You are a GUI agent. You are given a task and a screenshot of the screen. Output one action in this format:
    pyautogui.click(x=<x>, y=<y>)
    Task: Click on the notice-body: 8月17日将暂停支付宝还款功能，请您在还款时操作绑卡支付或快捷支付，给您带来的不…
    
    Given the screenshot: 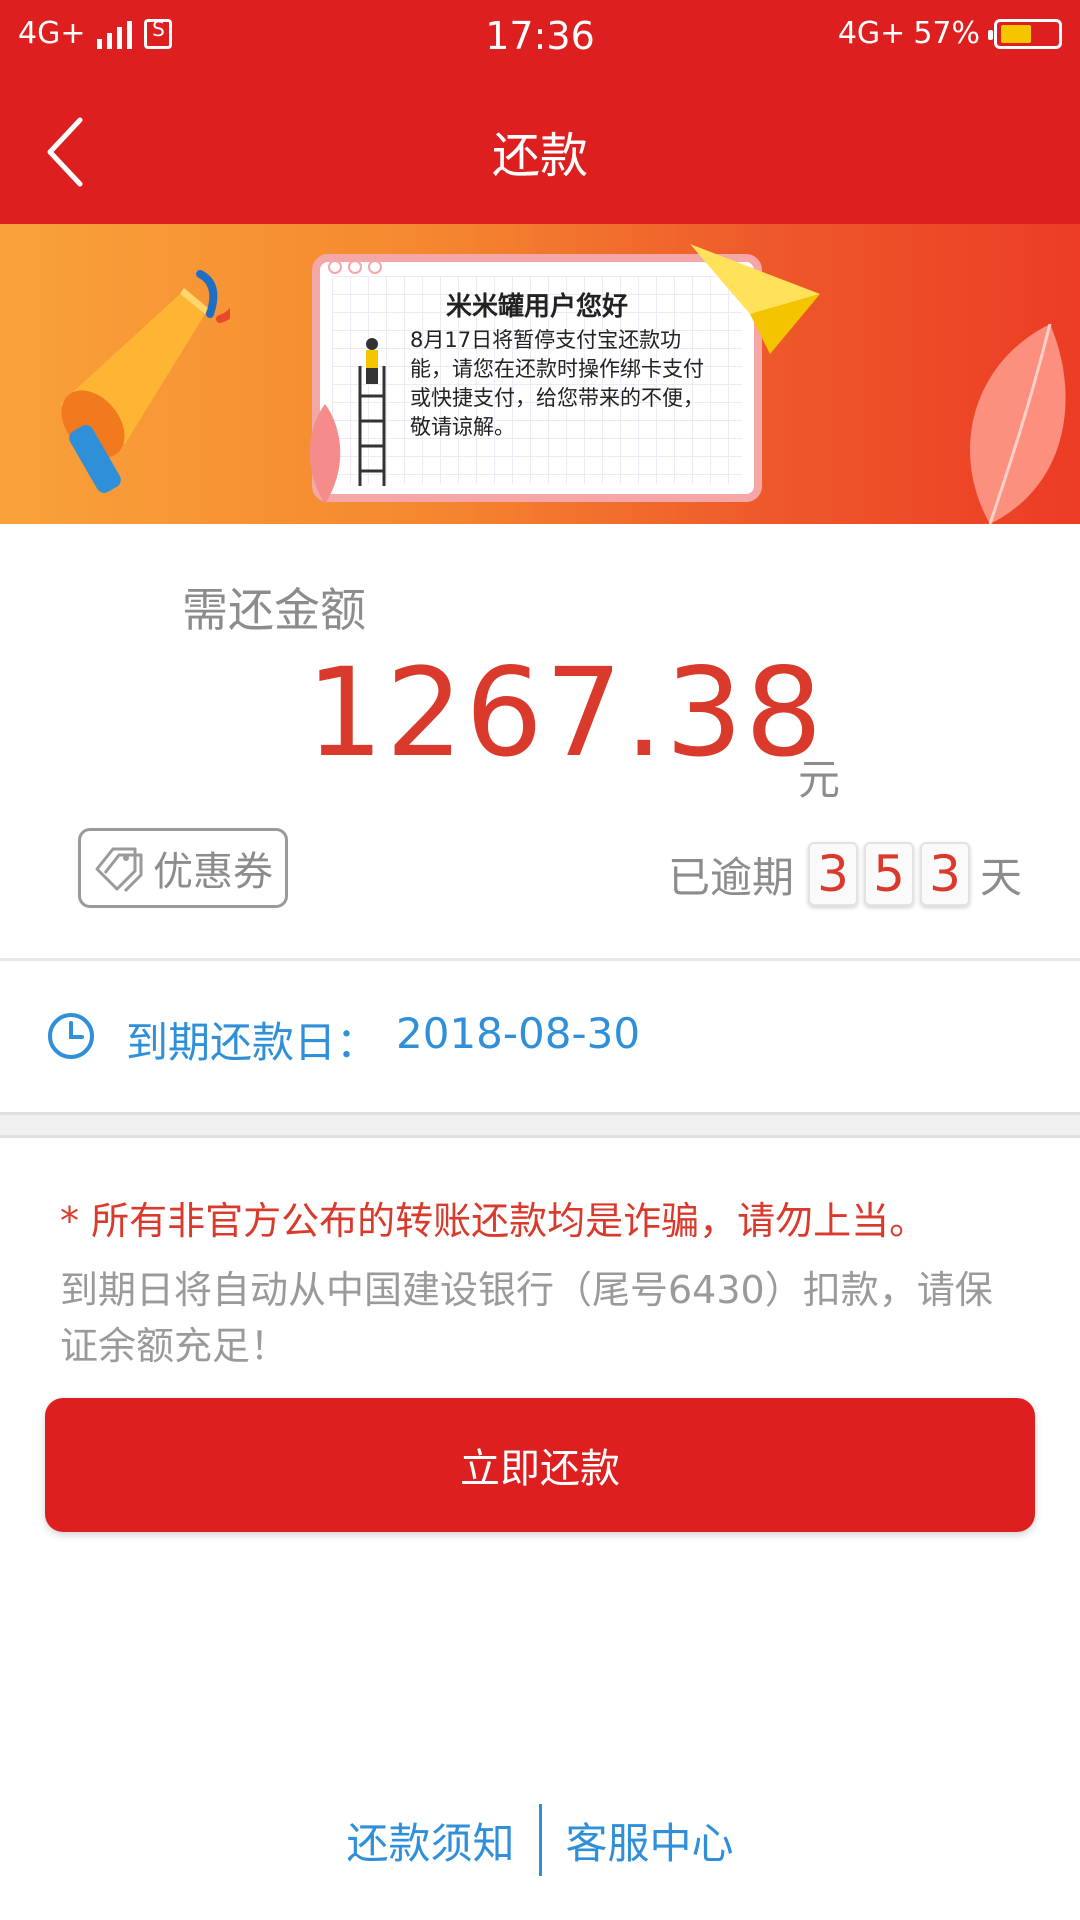 What is the action you would take?
    pyautogui.click(x=557, y=383)
    